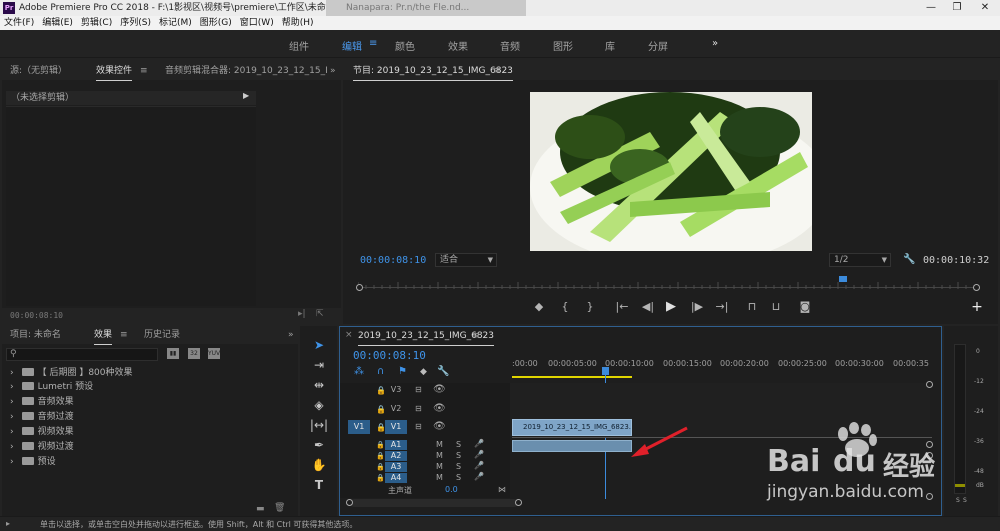  I want to click on add-button-icon: +, so click(977, 307).